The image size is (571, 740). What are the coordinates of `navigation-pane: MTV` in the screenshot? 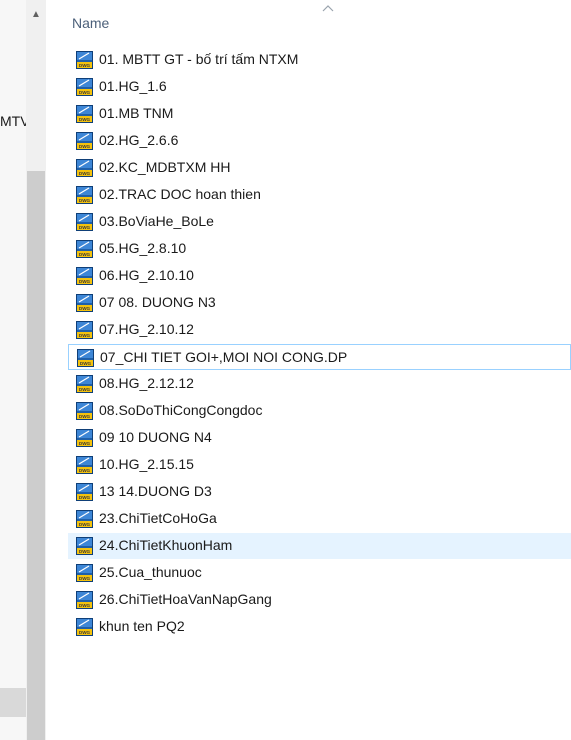 It's located at (13, 370).